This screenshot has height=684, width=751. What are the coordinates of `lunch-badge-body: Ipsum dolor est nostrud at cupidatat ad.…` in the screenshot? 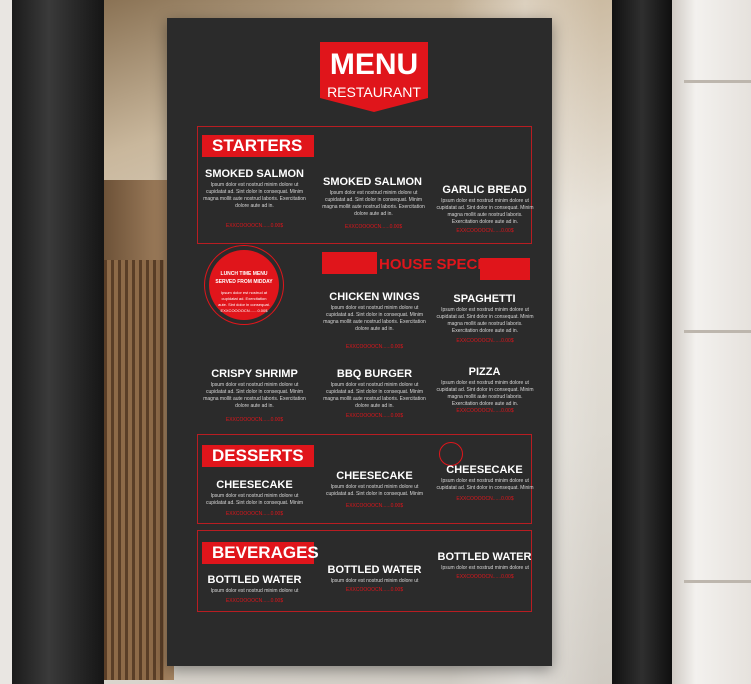 It's located at (244, 301).